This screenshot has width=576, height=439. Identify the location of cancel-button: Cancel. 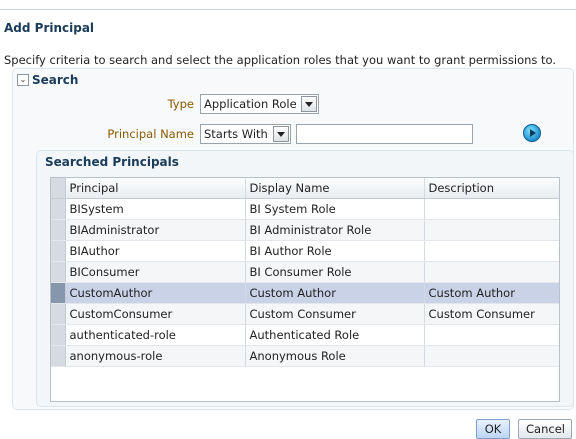
(545, 429).